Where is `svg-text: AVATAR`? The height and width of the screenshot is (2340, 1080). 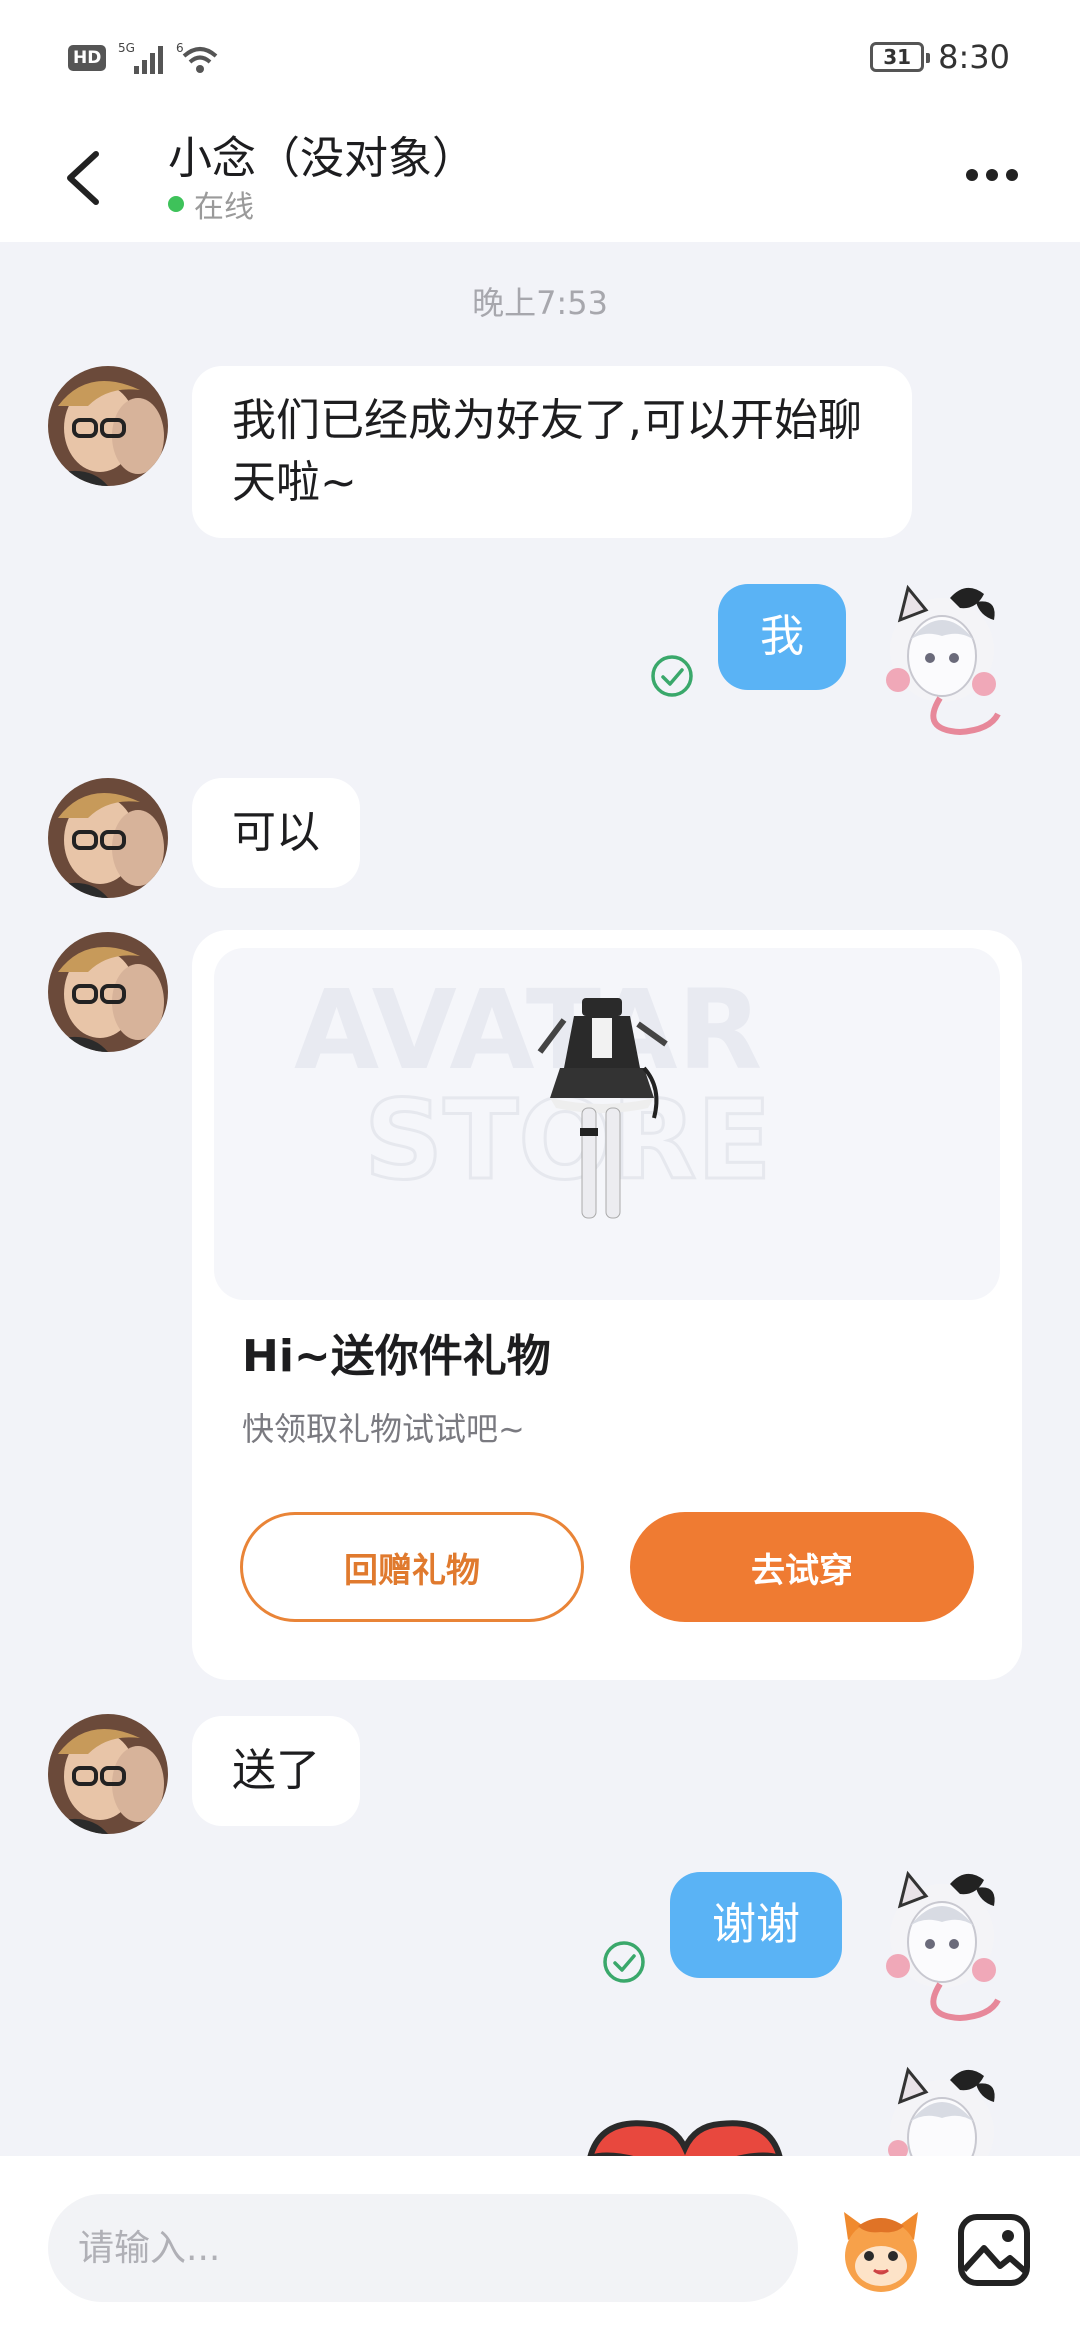 svg-text: AVATAR is located at coordinates (528, 1030).